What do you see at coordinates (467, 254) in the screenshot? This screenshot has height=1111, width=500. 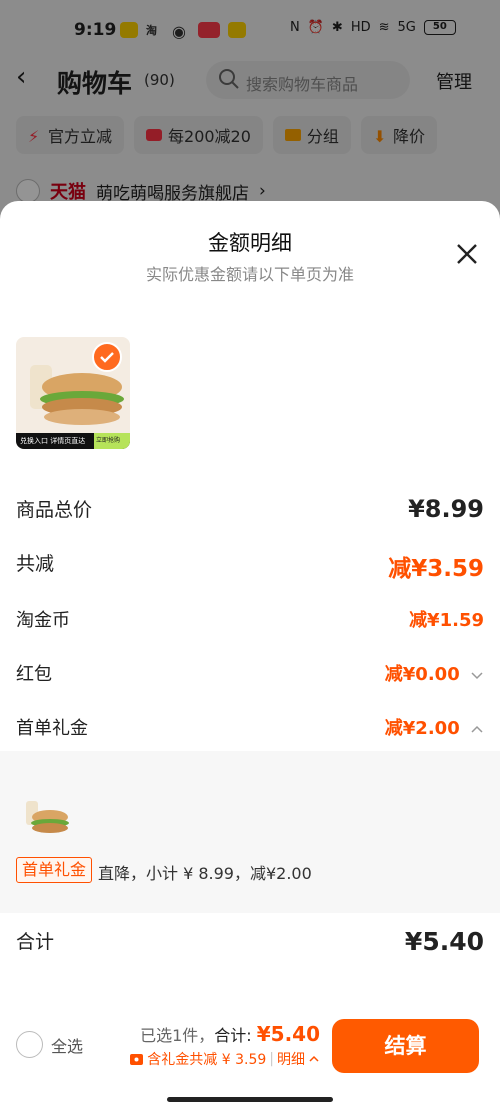 I see `close-icon` at bounding box center [467, 254].